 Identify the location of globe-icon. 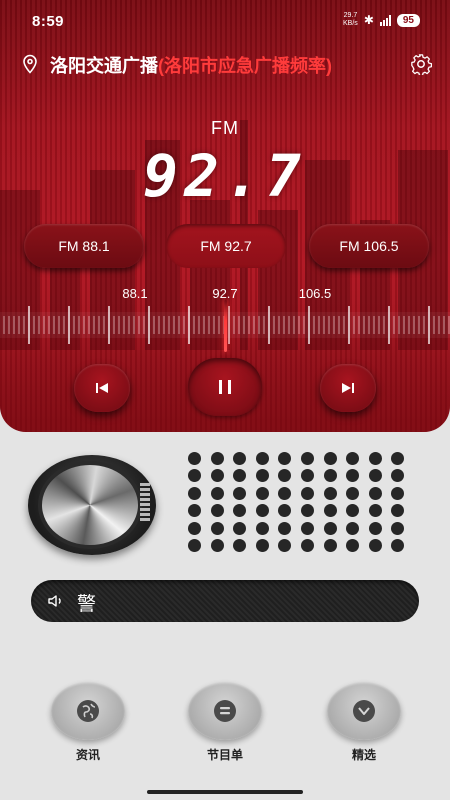
(88, 711).